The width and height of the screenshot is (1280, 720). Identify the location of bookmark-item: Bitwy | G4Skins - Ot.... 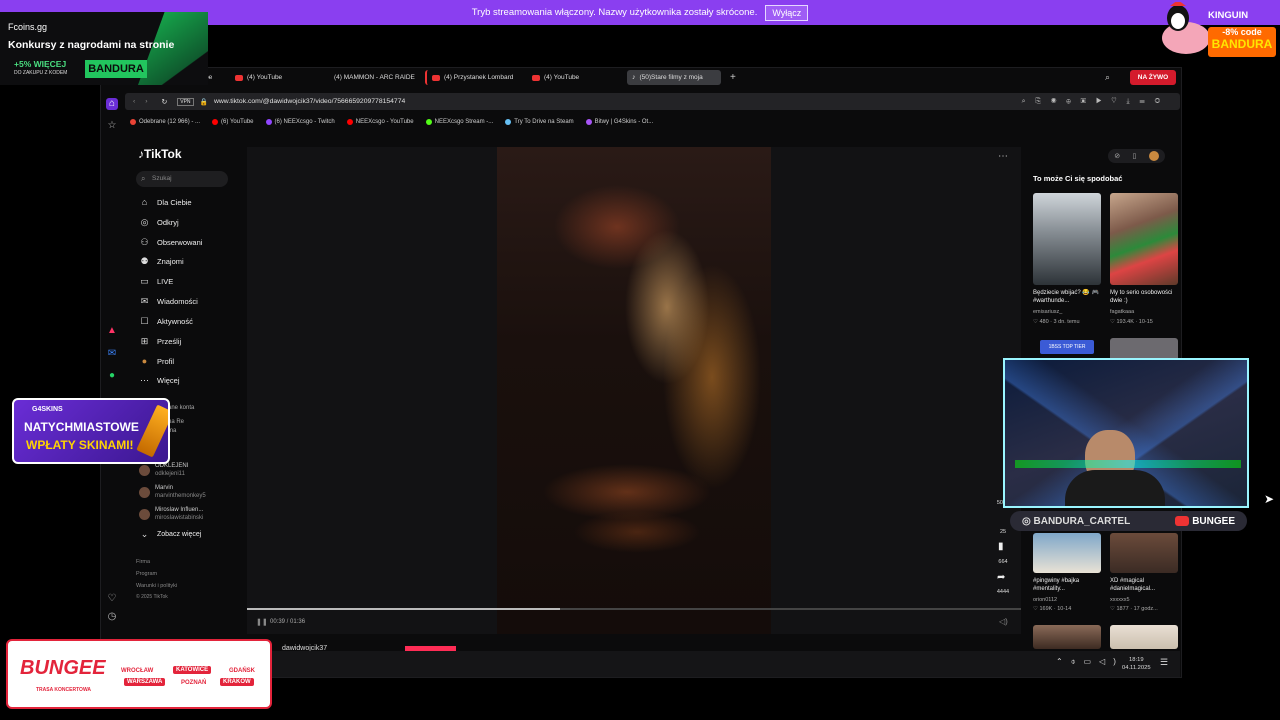
(619, 122).